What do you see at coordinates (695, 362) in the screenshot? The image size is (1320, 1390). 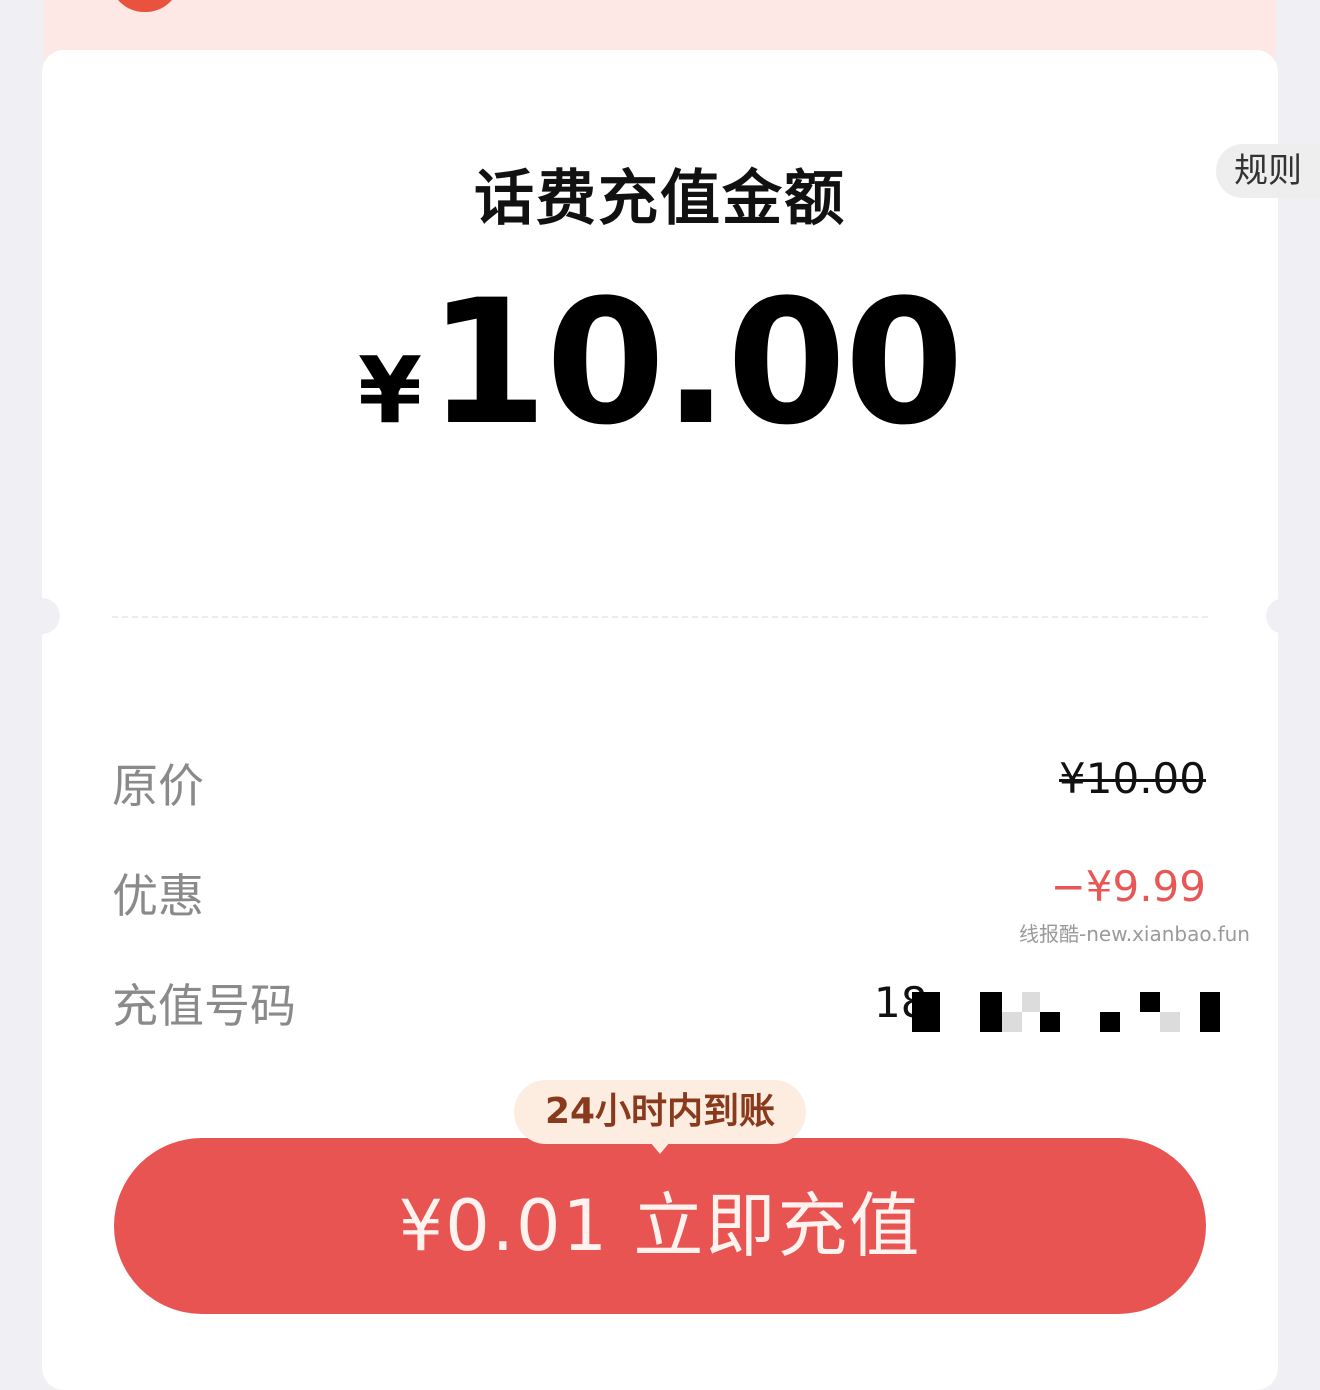 I see `amount-value: 10.00` at bounding box center [695, 362].